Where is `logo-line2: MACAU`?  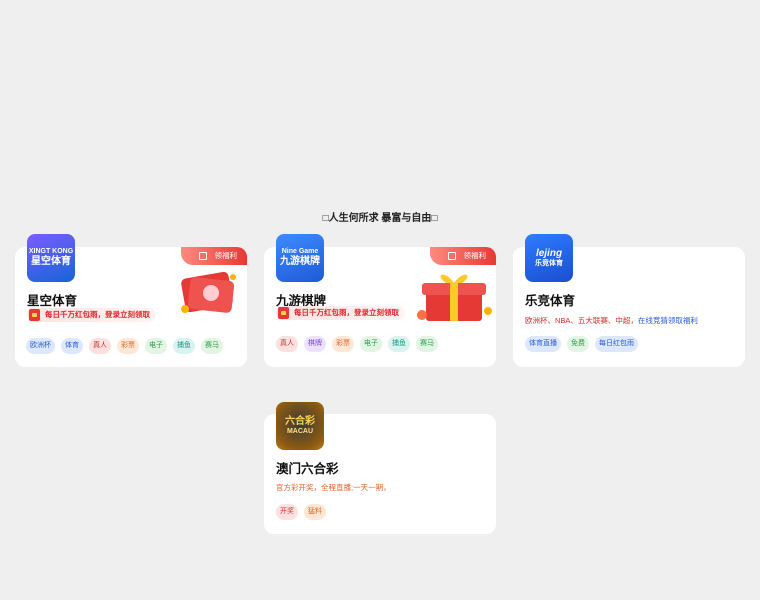
logo-line2: MACAU is located at coordinates (300, 431).